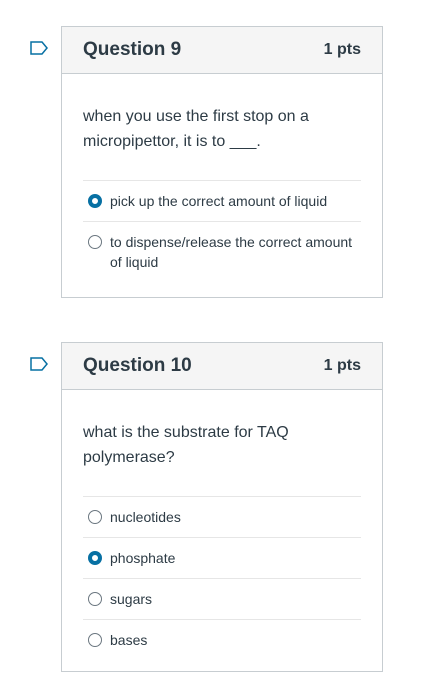 This screenshot has height=700, width=445. Describe the element at coordinates (222, 517) in the screenshot. I see `answer-option: nucleotides` at that location.